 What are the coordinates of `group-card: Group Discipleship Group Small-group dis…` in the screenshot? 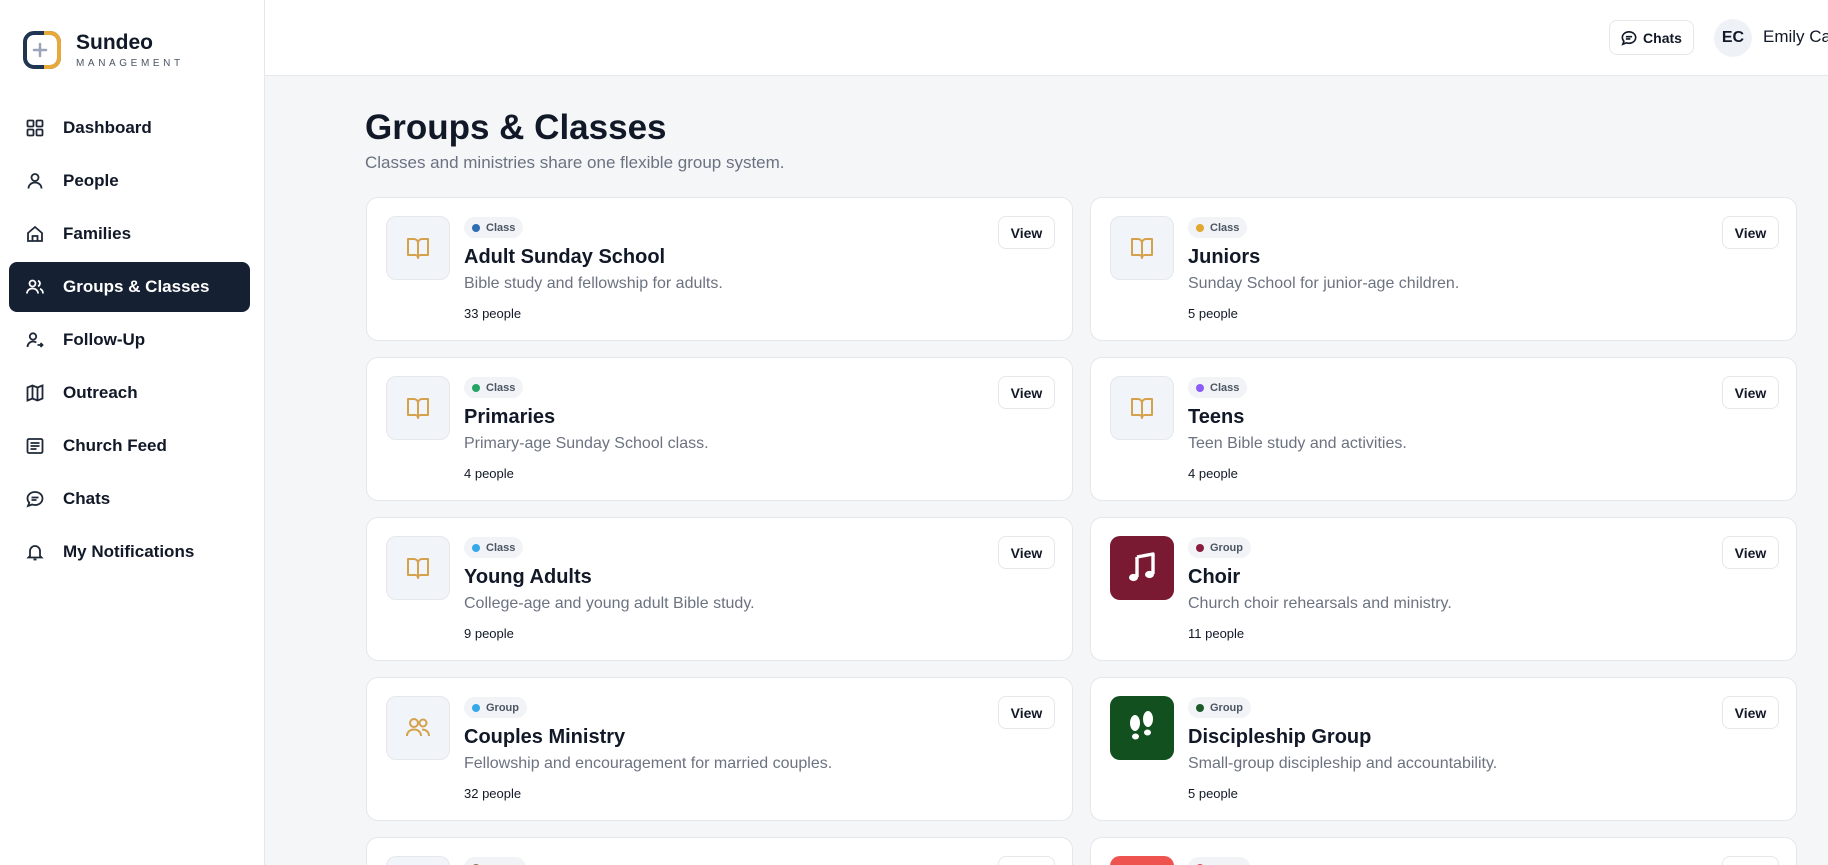 It's located at (1443, 749).